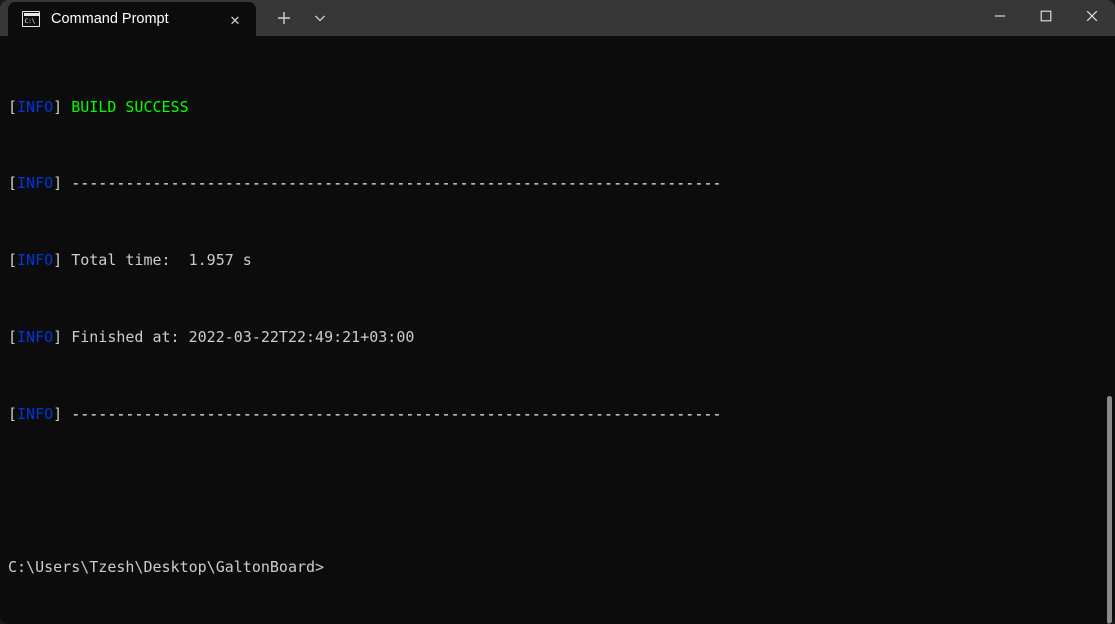 This screenshot has height=624, width=1115. What do you see at coordinates (1092, 16) in the screenshot?
I see `close-window-button` at bounding box center [1092, 16].